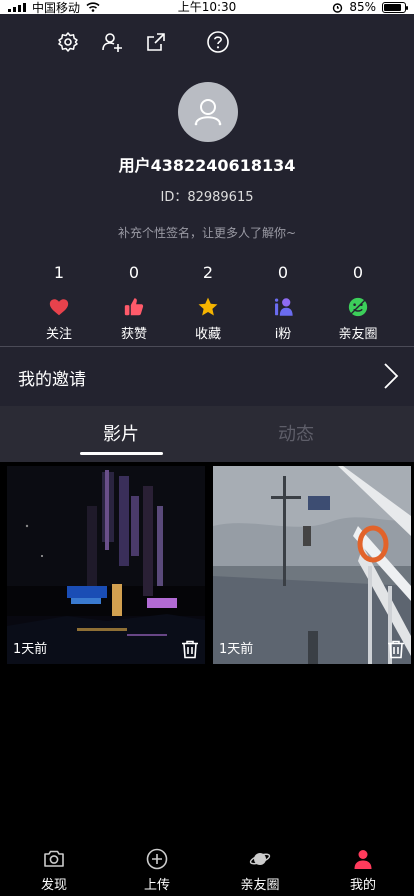 The width and height of the screenshot is (414, 896). I want to click on nav-label: 亲友圈, so click(260, 885).